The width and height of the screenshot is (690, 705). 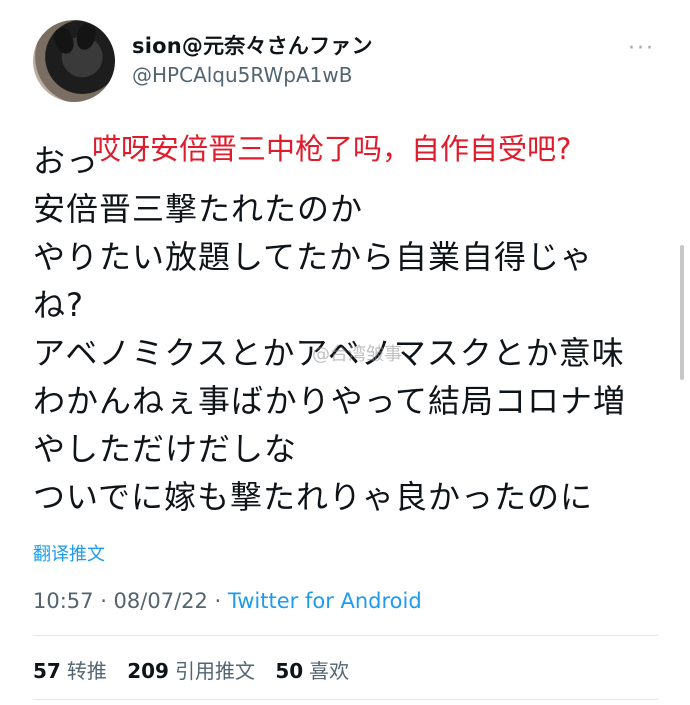 What do you see at coordinates (130, 601) in the screenshot?
I see `timestamp: 10:57 · 08/07/22 ·` at bounding box center [130, 601].